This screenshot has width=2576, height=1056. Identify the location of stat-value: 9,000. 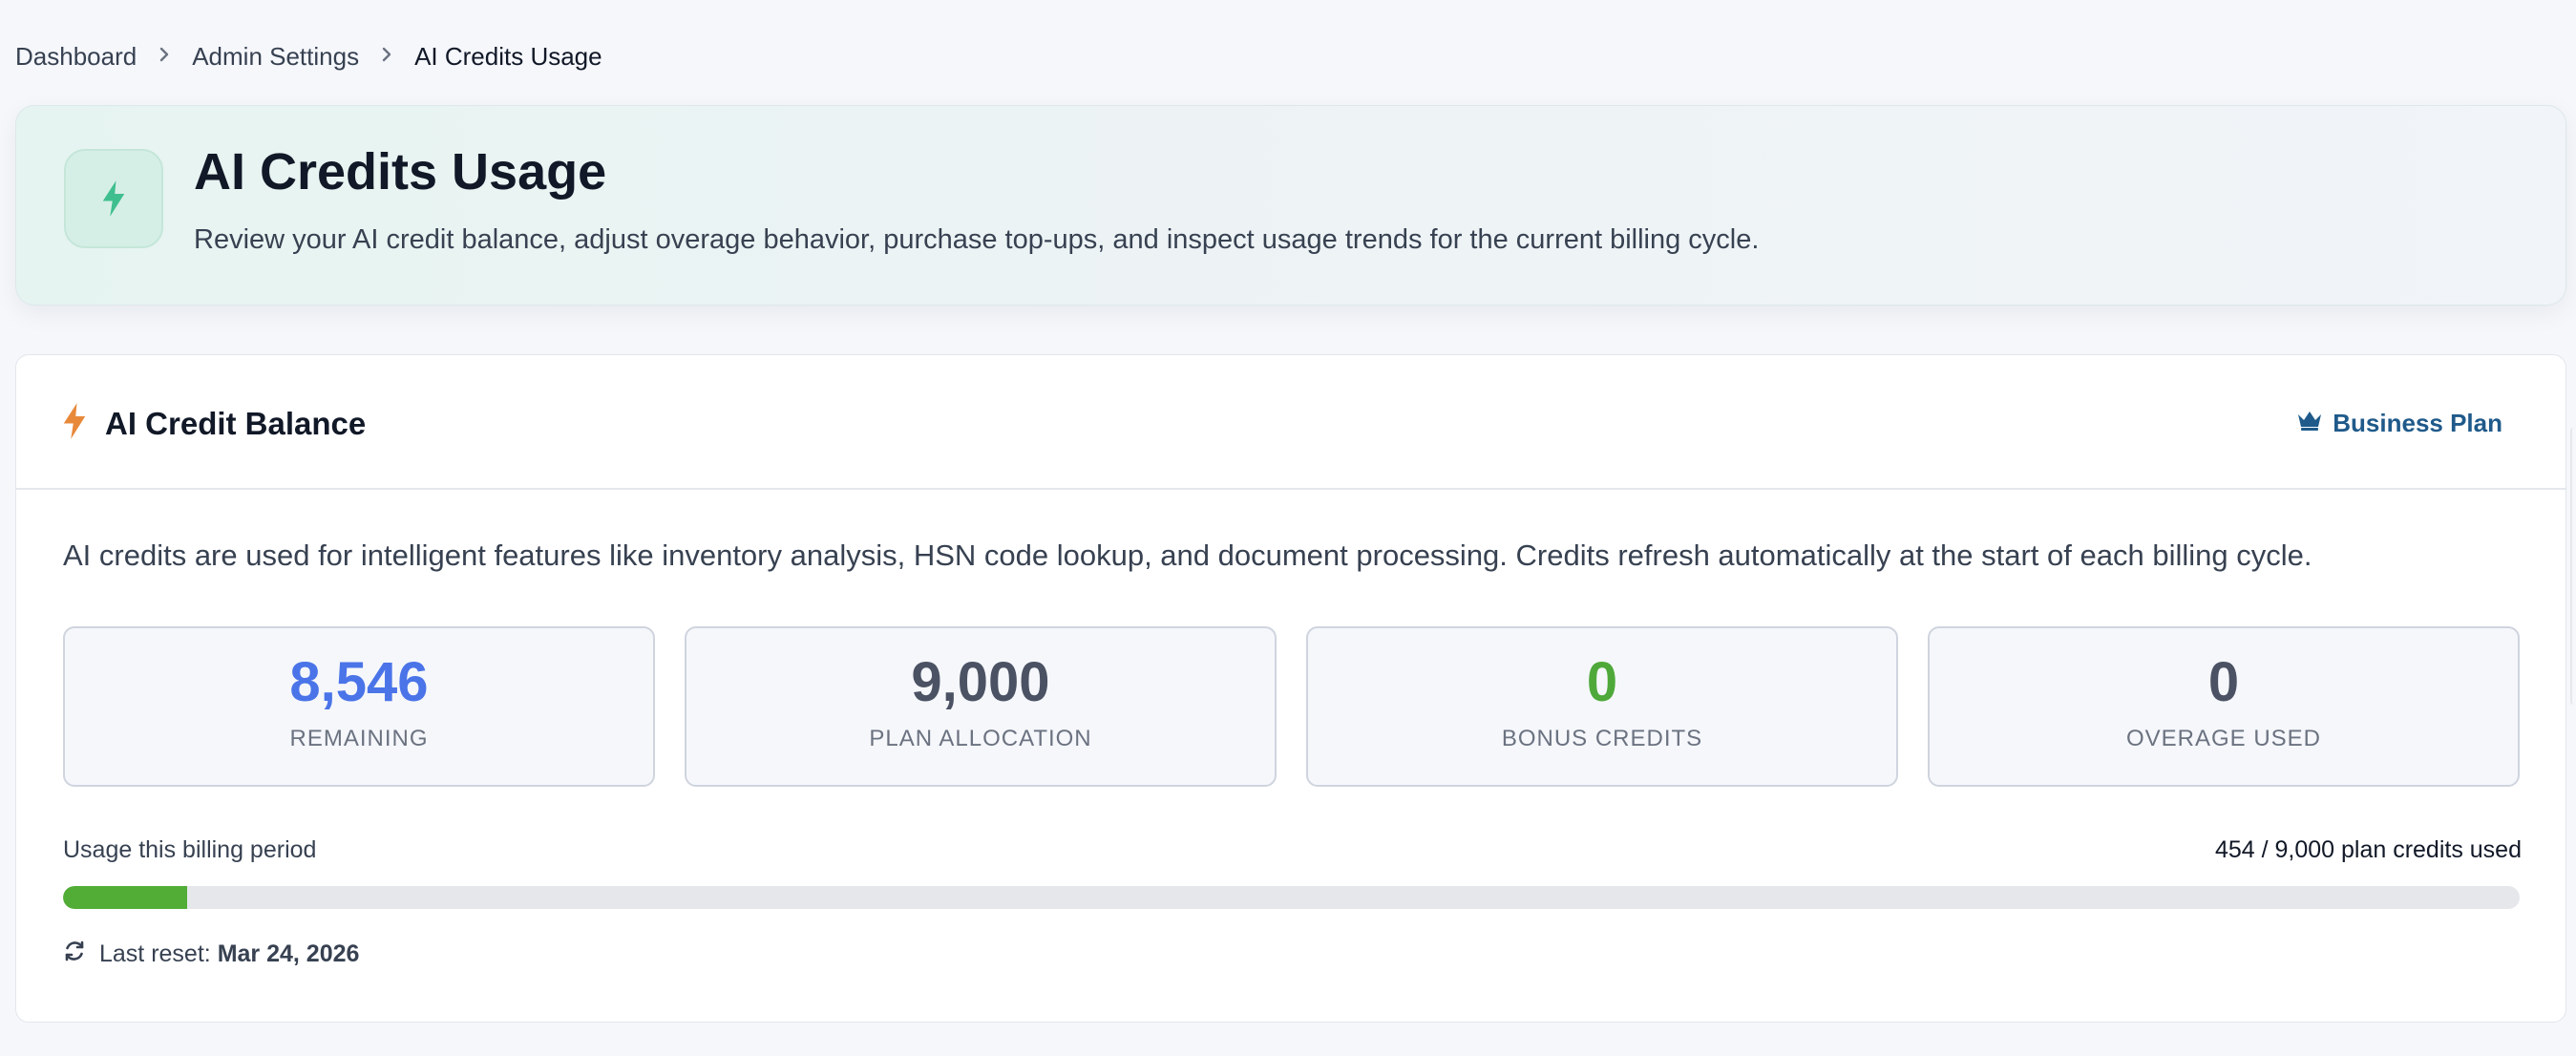
(980, 682).